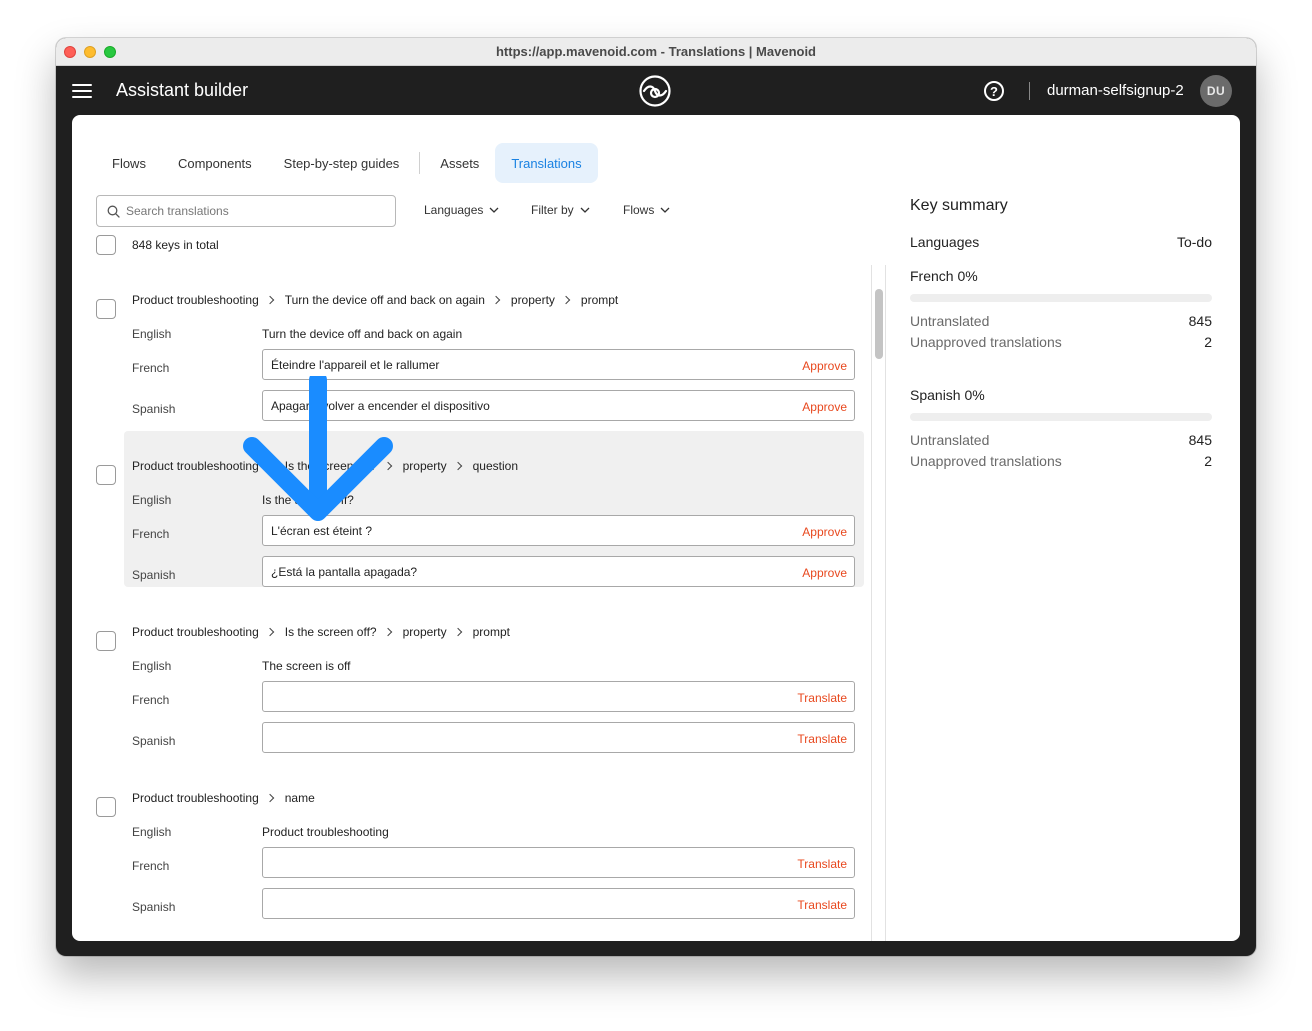  Describe the element at coordinates (1061, 321) in the screenshot. I see `french-untranslated-row: Untranslated 845` at that location.